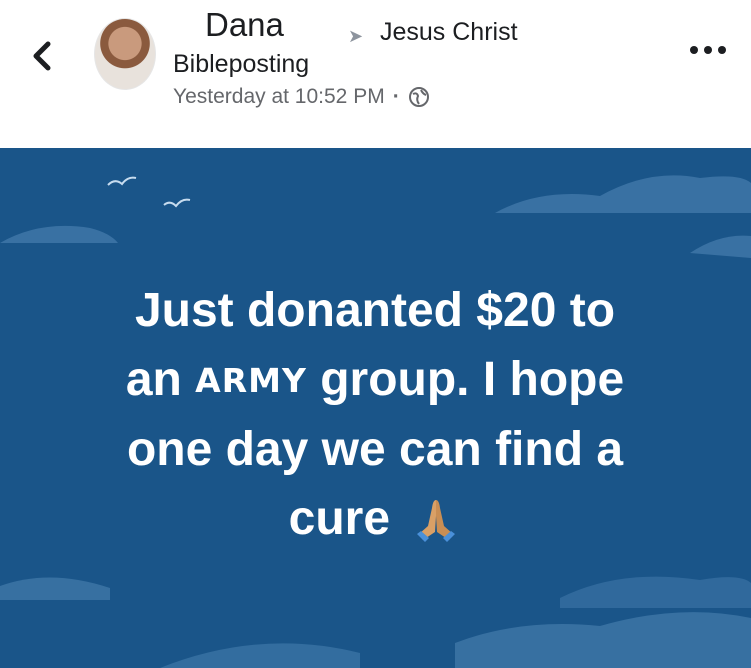 The width and height of the screenshot is (751, 668). I want to click on author-name: Dana, so click(244, 25).